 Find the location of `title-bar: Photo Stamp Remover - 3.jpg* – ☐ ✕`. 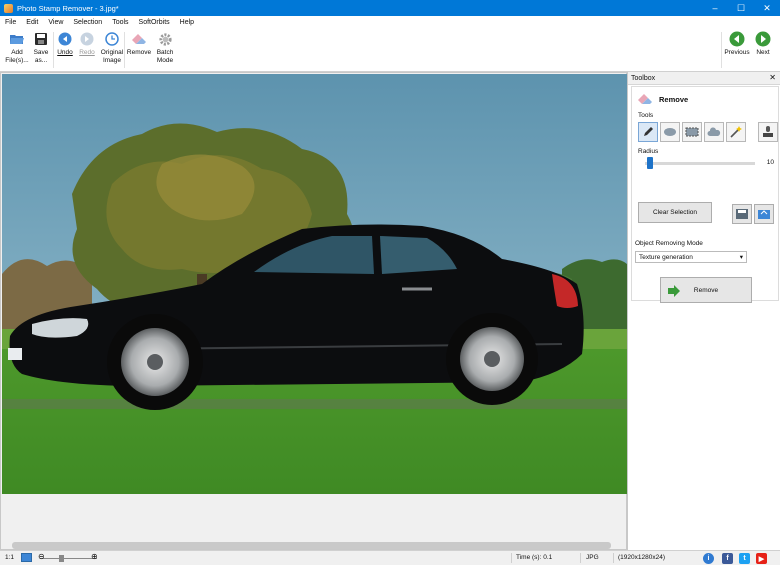

title-bar: Photo Stamp Remover - 3.jpg* – ☐ ✕ is located at coordinates (390, 8).